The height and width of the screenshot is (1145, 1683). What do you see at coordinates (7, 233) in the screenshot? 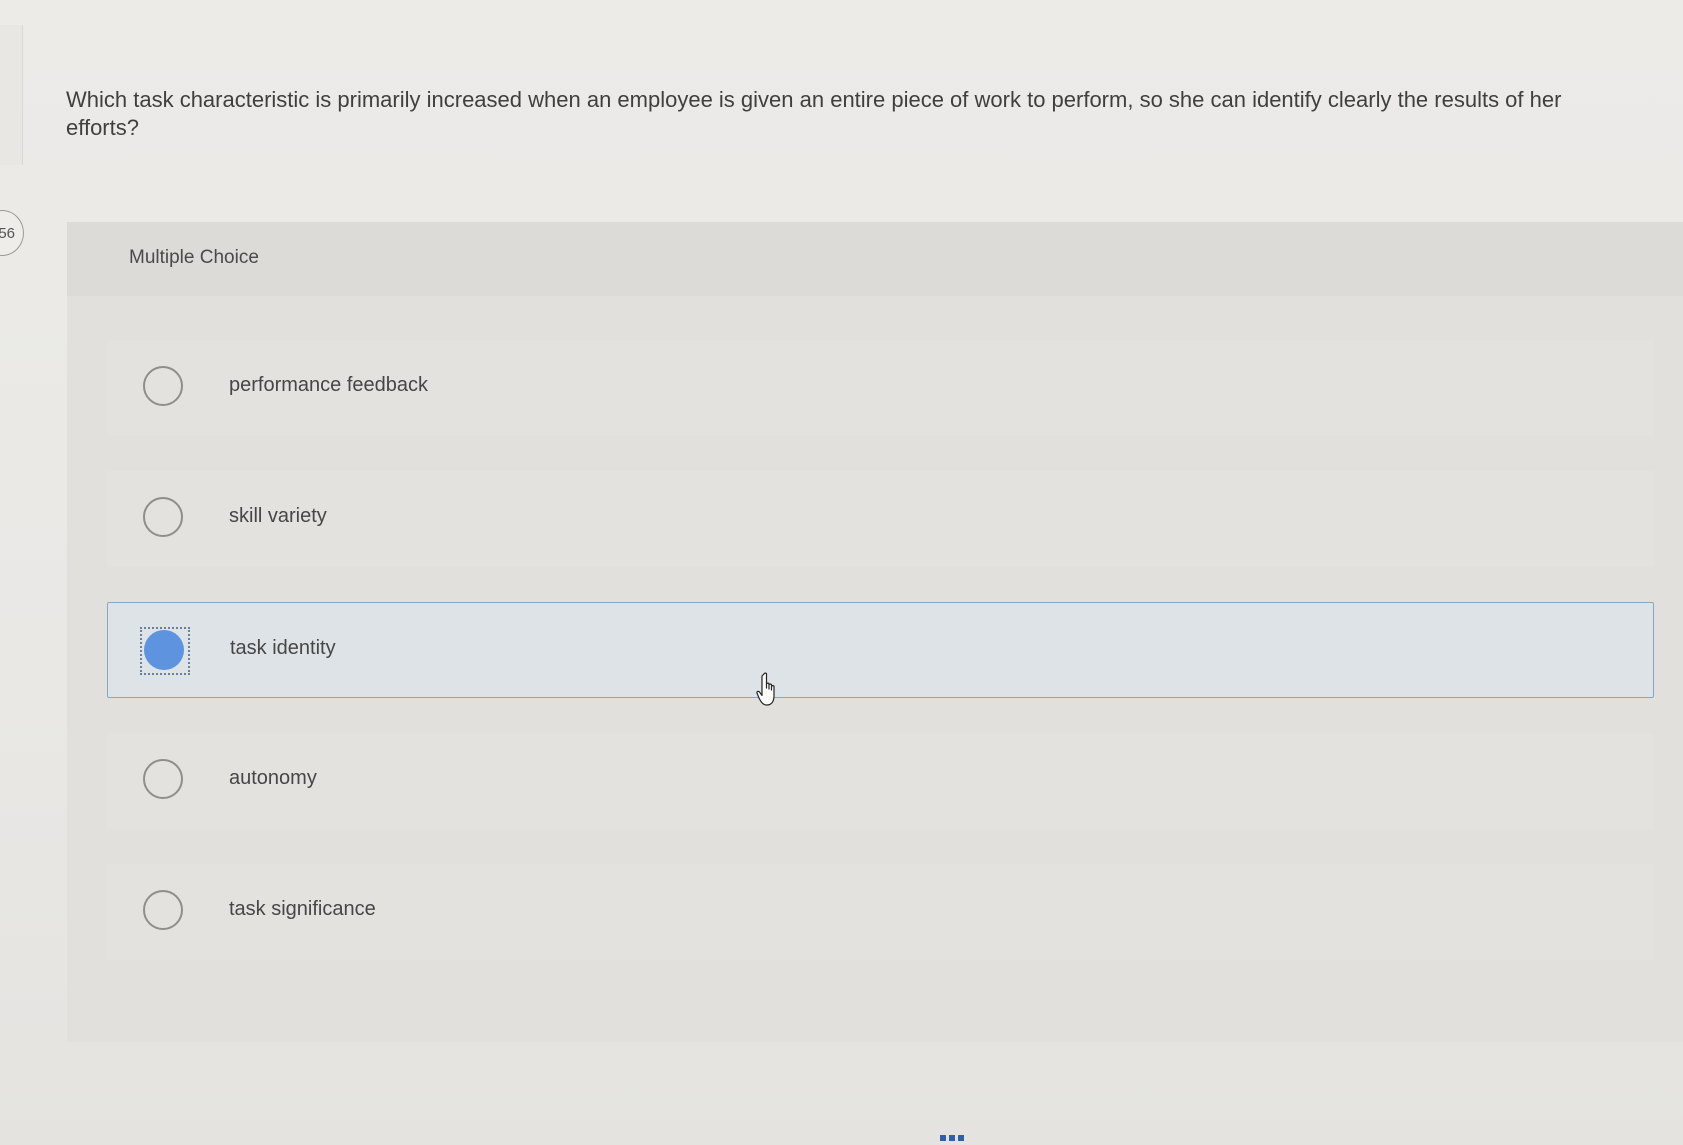
I see `question-number: 56` at bounding box center [7, 233].